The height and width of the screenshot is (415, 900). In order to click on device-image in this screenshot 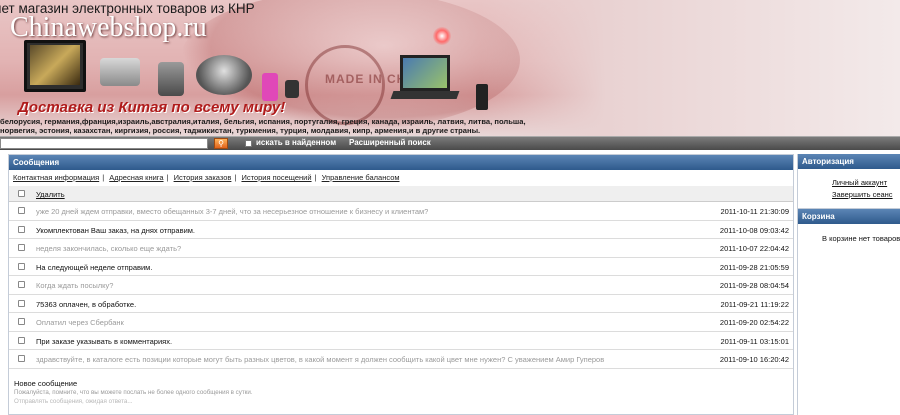, I will do `click(482, 97)`.